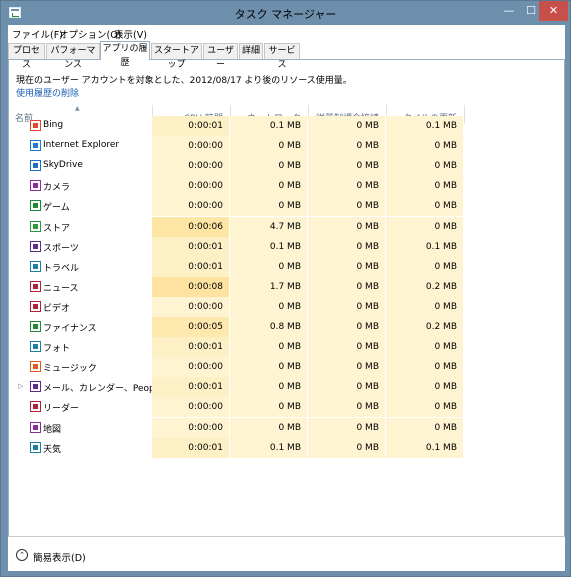 Image resolution: width=571 pixels, height=577 pixels. Describe the element at coordinates (190, 286) in the screenshot. I see `cpu-time-cell: 0:00:08` at that location.